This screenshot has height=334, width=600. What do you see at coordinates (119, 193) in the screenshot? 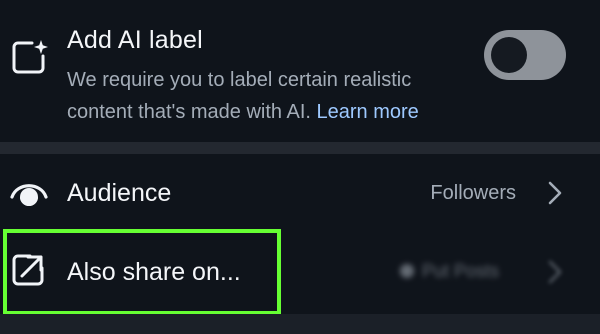
I see `audience-label: Audience` at bounding box center [119, 193].